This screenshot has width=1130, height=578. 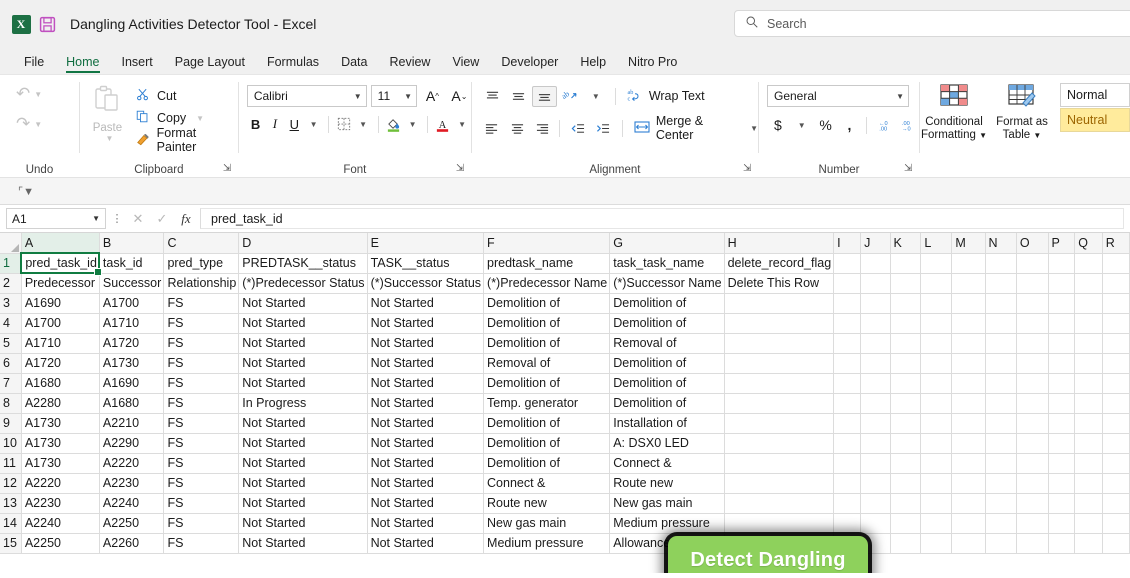 I want to click on cell-G3: Demolition of, so click(x=667, y=303).